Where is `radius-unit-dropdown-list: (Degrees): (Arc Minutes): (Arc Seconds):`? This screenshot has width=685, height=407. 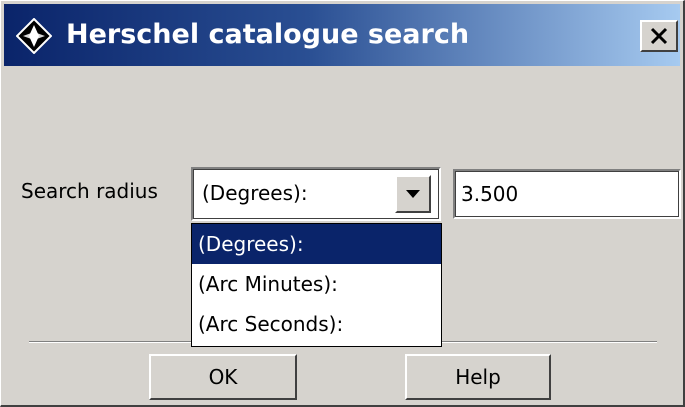 radius-unit-dropdown-list: (Degrees): (Arc Minutes): (Arc Seconds): is located at coordinates (316, 285).